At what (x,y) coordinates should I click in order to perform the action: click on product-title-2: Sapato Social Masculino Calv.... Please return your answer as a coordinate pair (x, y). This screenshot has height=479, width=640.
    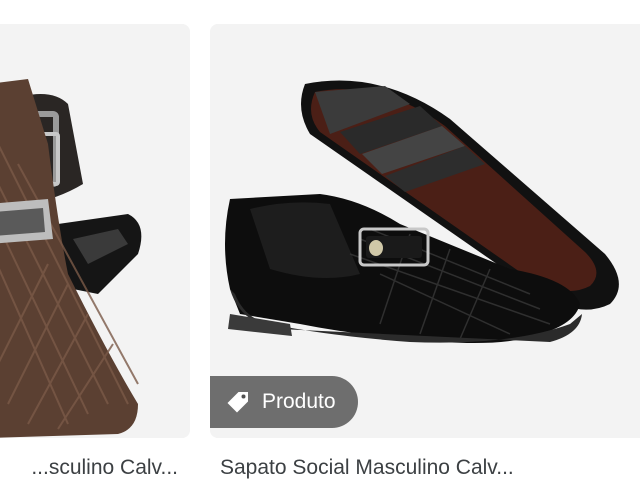
    Looking at the image, I should click on (425, 466).